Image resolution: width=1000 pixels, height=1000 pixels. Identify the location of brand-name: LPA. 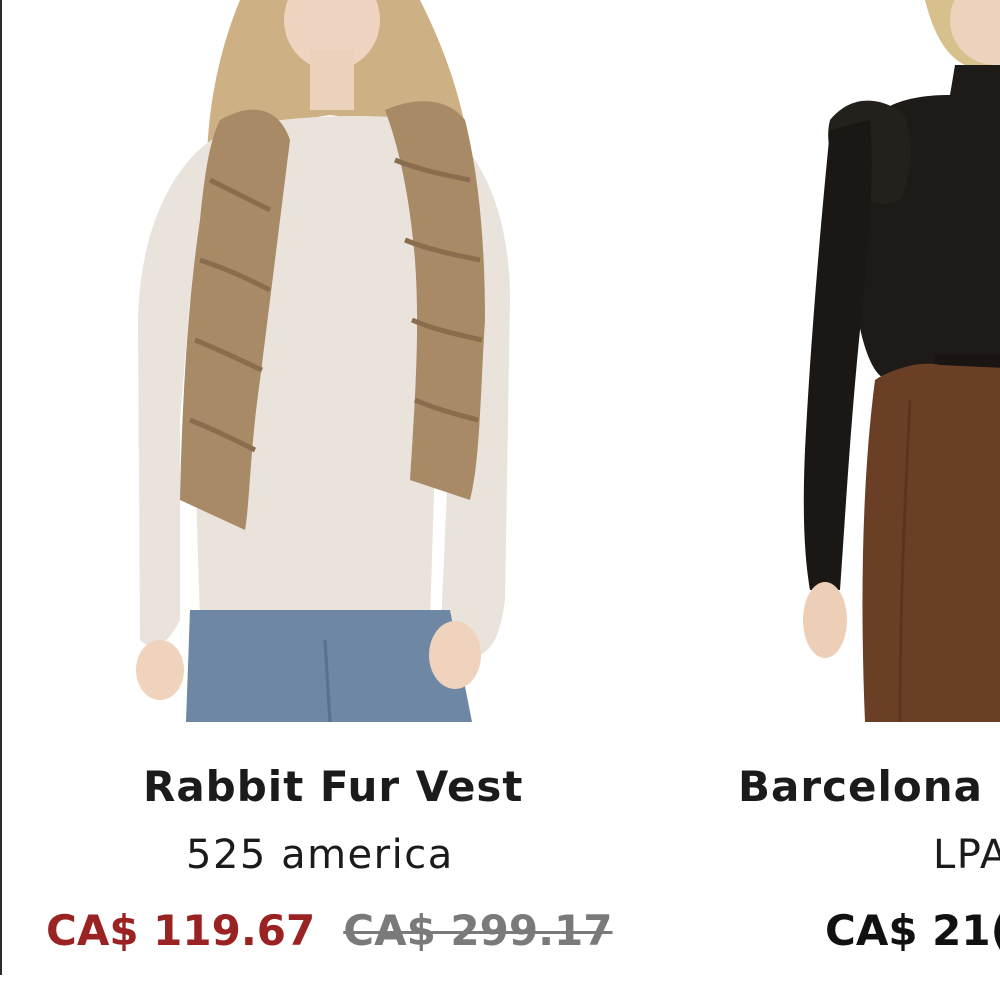
(966, 855).